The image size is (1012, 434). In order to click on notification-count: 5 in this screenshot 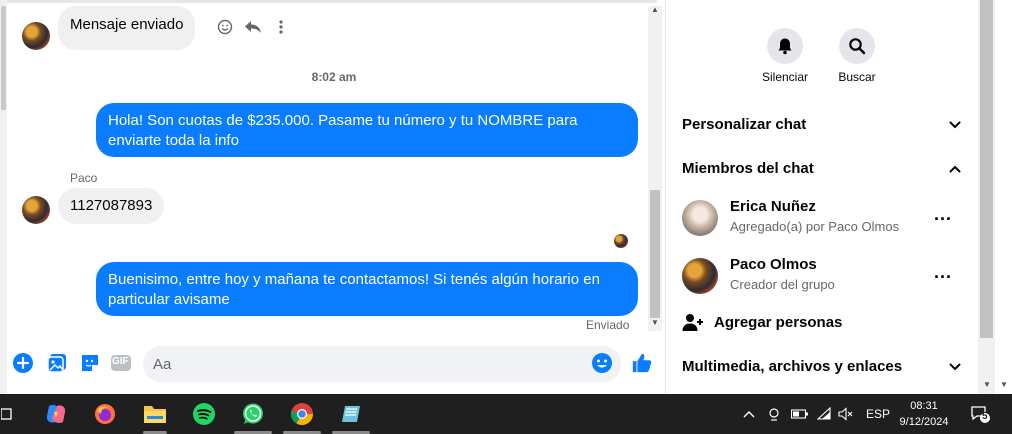, I will do `click(985, 416)`.